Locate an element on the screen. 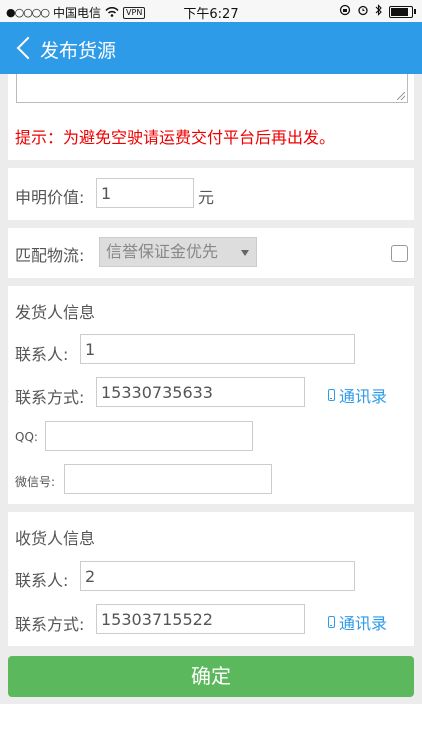 Image resolution: width=422 pixels, height=750 pixels. match-logistics-panel: 匹配物流: 信誉保证金优先 is located at coordinates (211, 253).